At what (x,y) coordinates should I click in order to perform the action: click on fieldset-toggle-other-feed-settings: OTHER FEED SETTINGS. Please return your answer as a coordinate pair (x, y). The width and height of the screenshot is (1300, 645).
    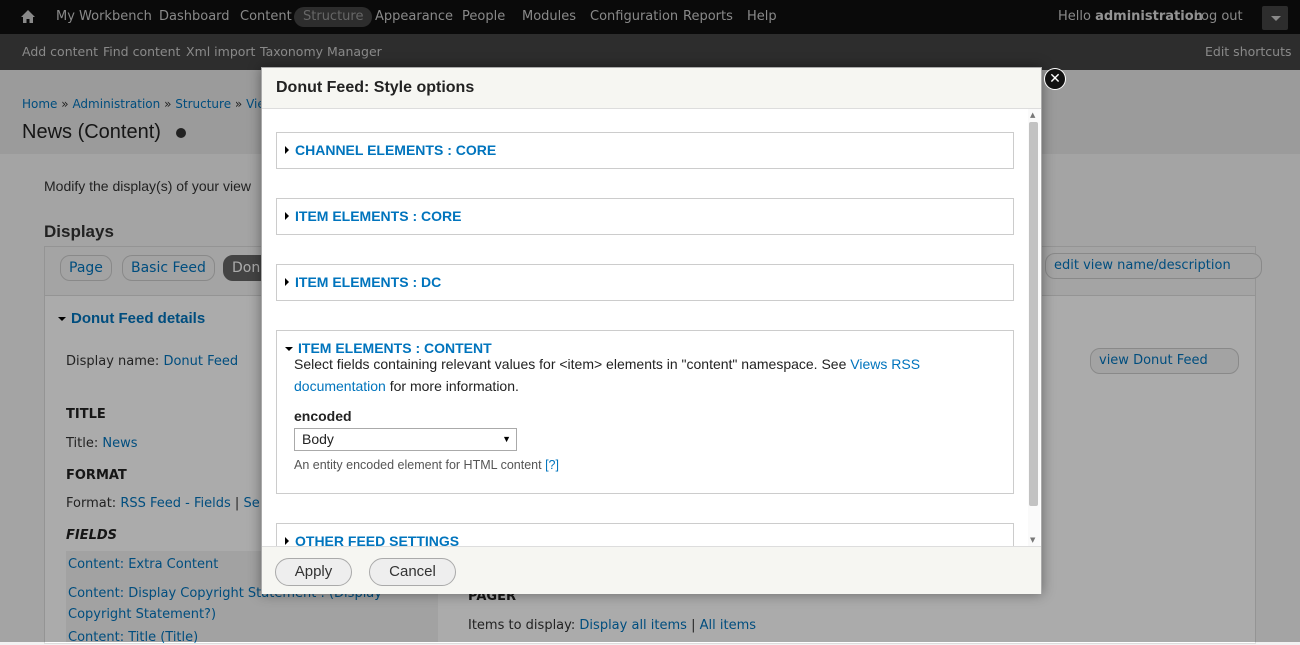
    Looking at the image, I should click on (372, 539).